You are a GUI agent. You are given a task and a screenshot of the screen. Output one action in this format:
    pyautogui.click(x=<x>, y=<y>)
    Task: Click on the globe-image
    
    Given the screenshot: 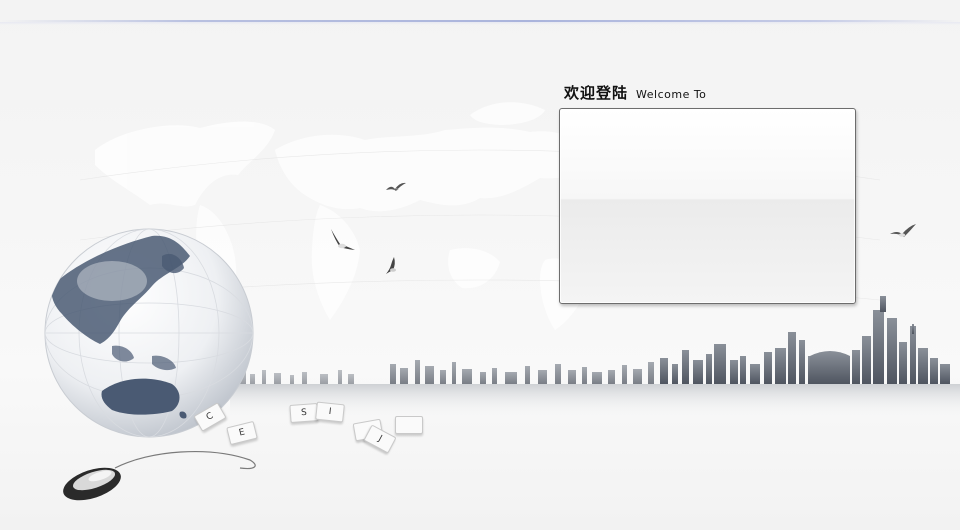 What is the action you would take?
    pyautogui.click(x=149, y=333)
    